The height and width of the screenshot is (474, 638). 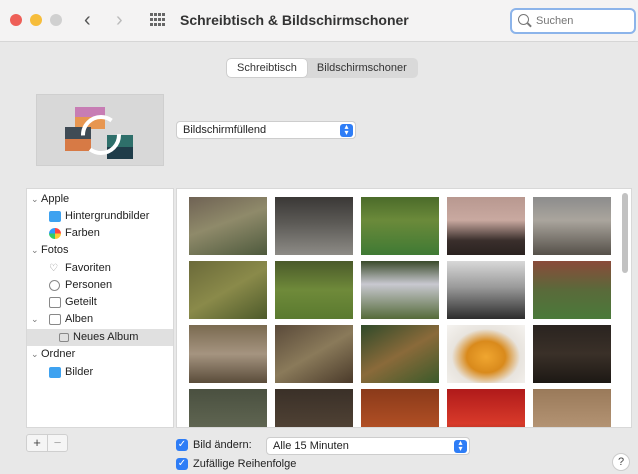 I want to click on change-picture-option: ✓ Bild ändern:, so click(x=221, y=445).